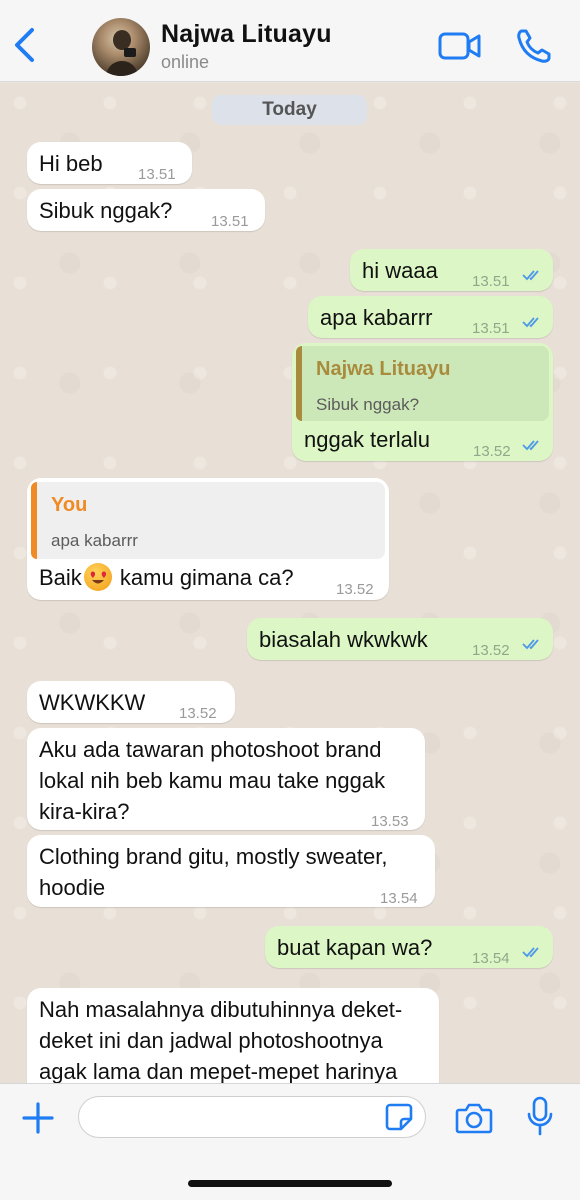 This screenshot has height=1200, width=580. Describe the element at coordinates (211, 1040) in the screenshot. I see `message-line: deket ini dan jadwal photoshootnya` at that location.